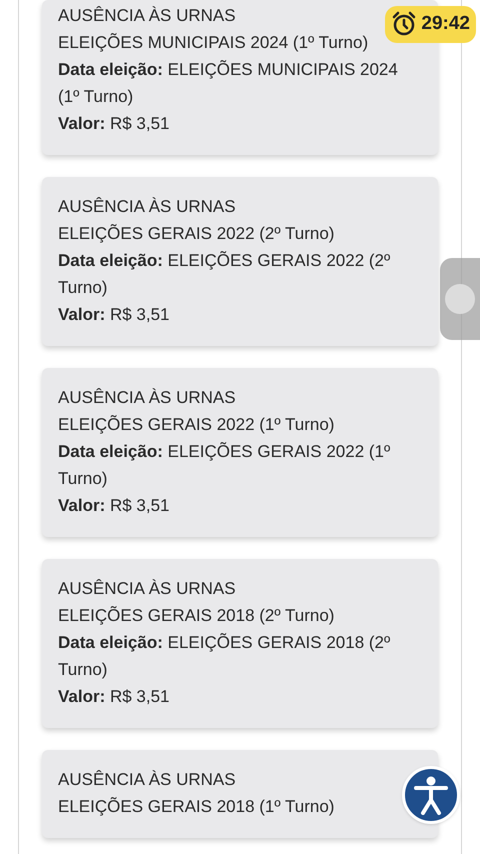 Image resolution: width=480 pixels, height=854 pixels. I want to click on accessibility-icon, so click(431, 795).